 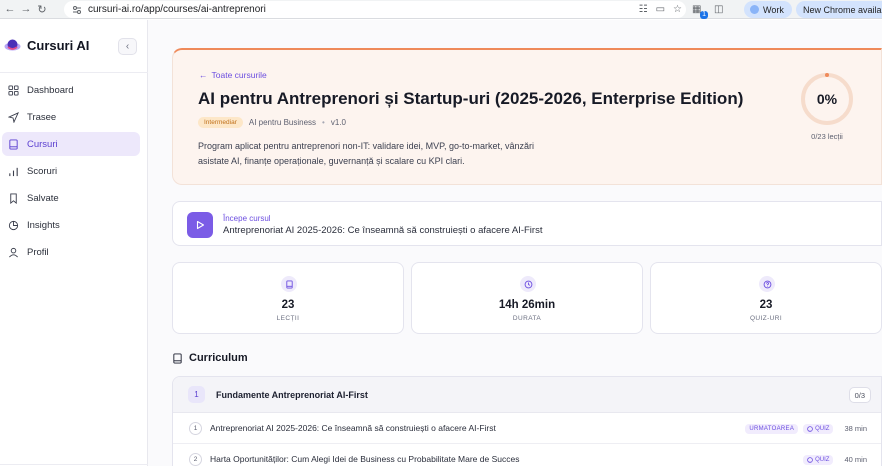 I want to click on stat-label: LECȚII, so click(x=288, y=318).